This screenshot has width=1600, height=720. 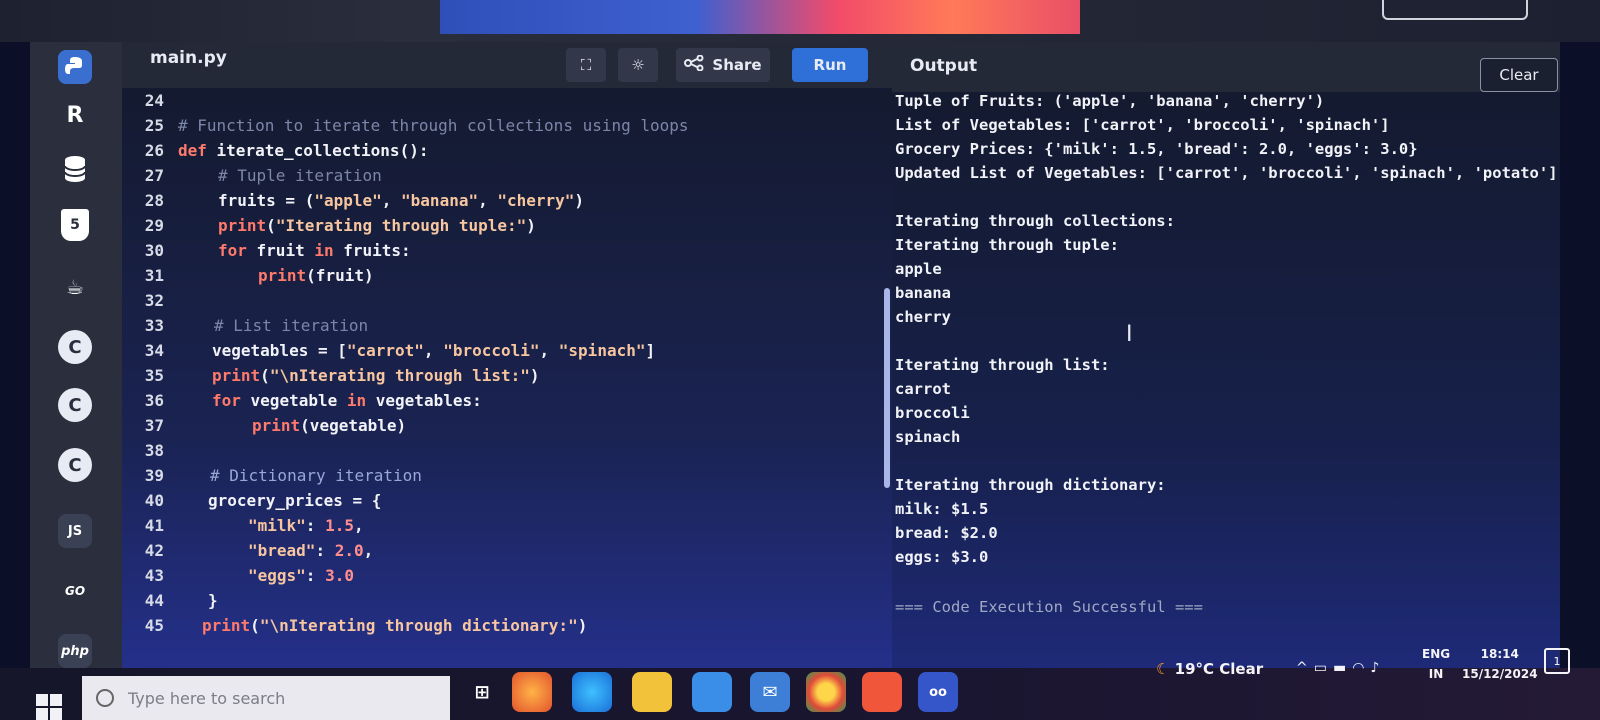 What do you see at coordinates (154, 225) in the screenshot?
I see `line-number: 29` at bounding box center [154, 225].